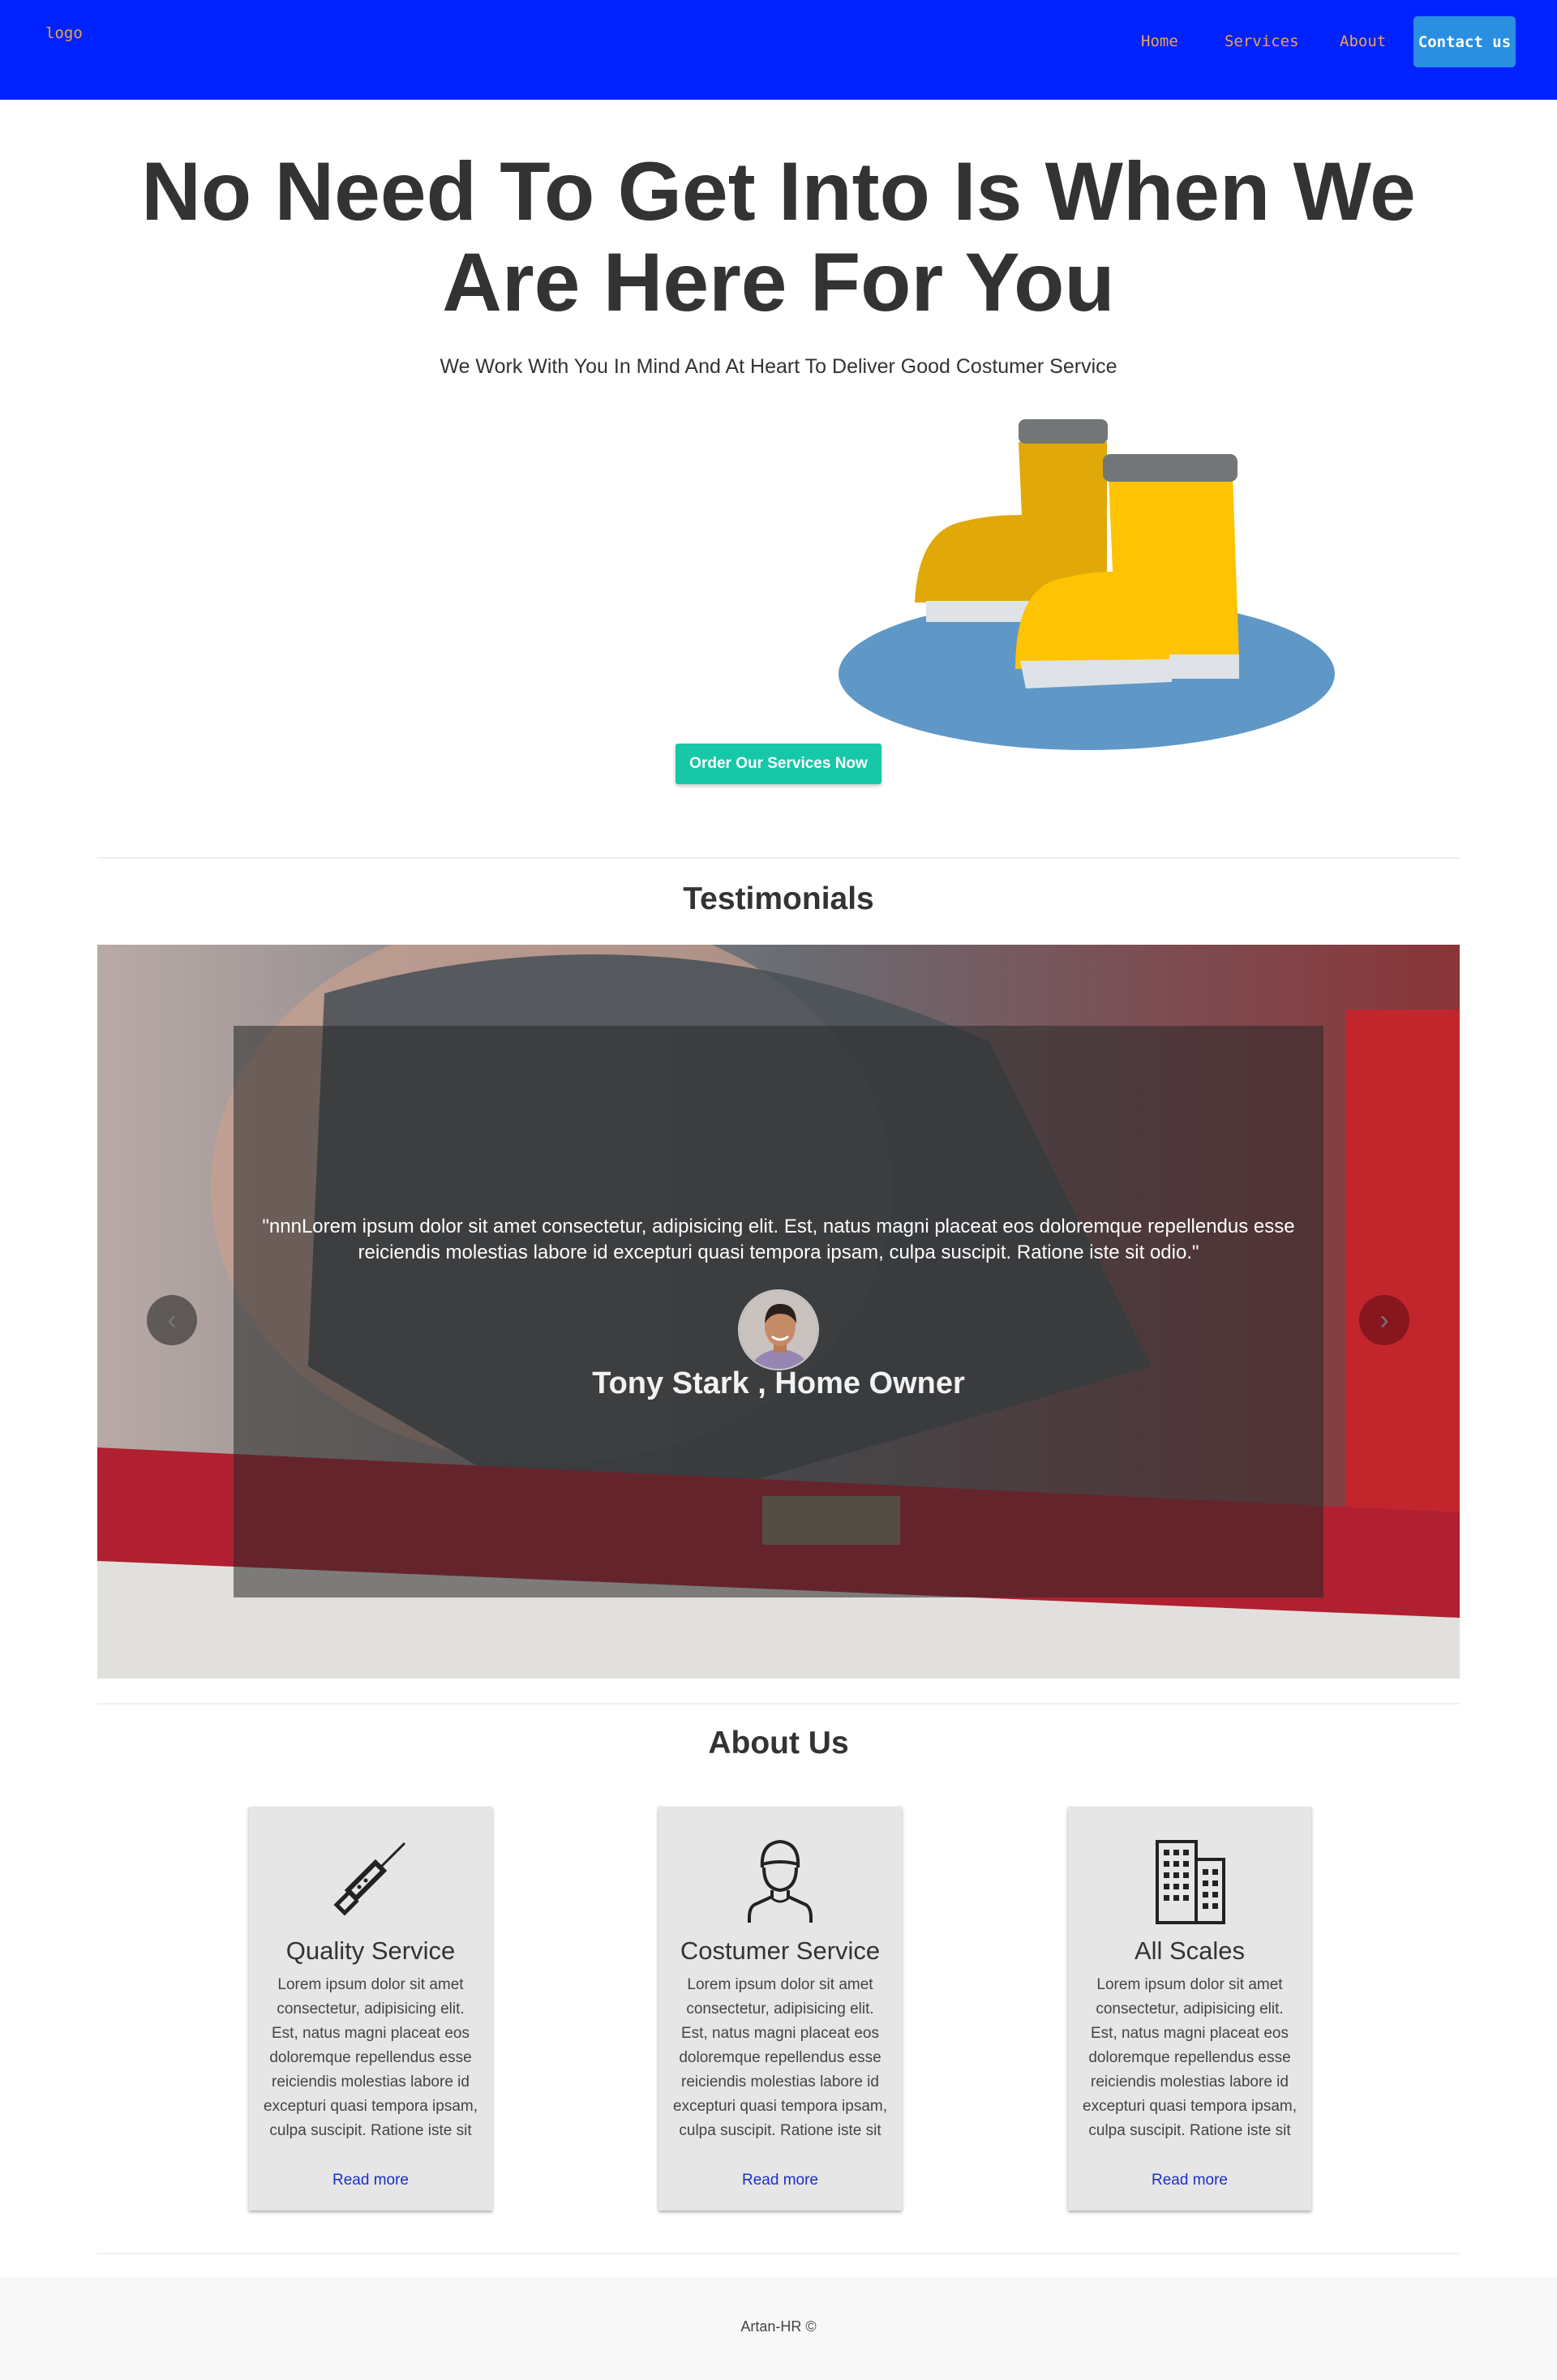  I want to click on testimonials-heading: Testimonials, so click(778, 899).